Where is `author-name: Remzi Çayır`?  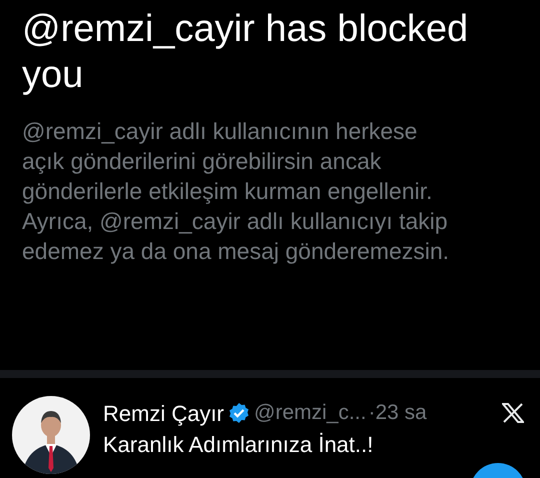
author-name: Remzi Çayır is located at coordinates (163, 413).